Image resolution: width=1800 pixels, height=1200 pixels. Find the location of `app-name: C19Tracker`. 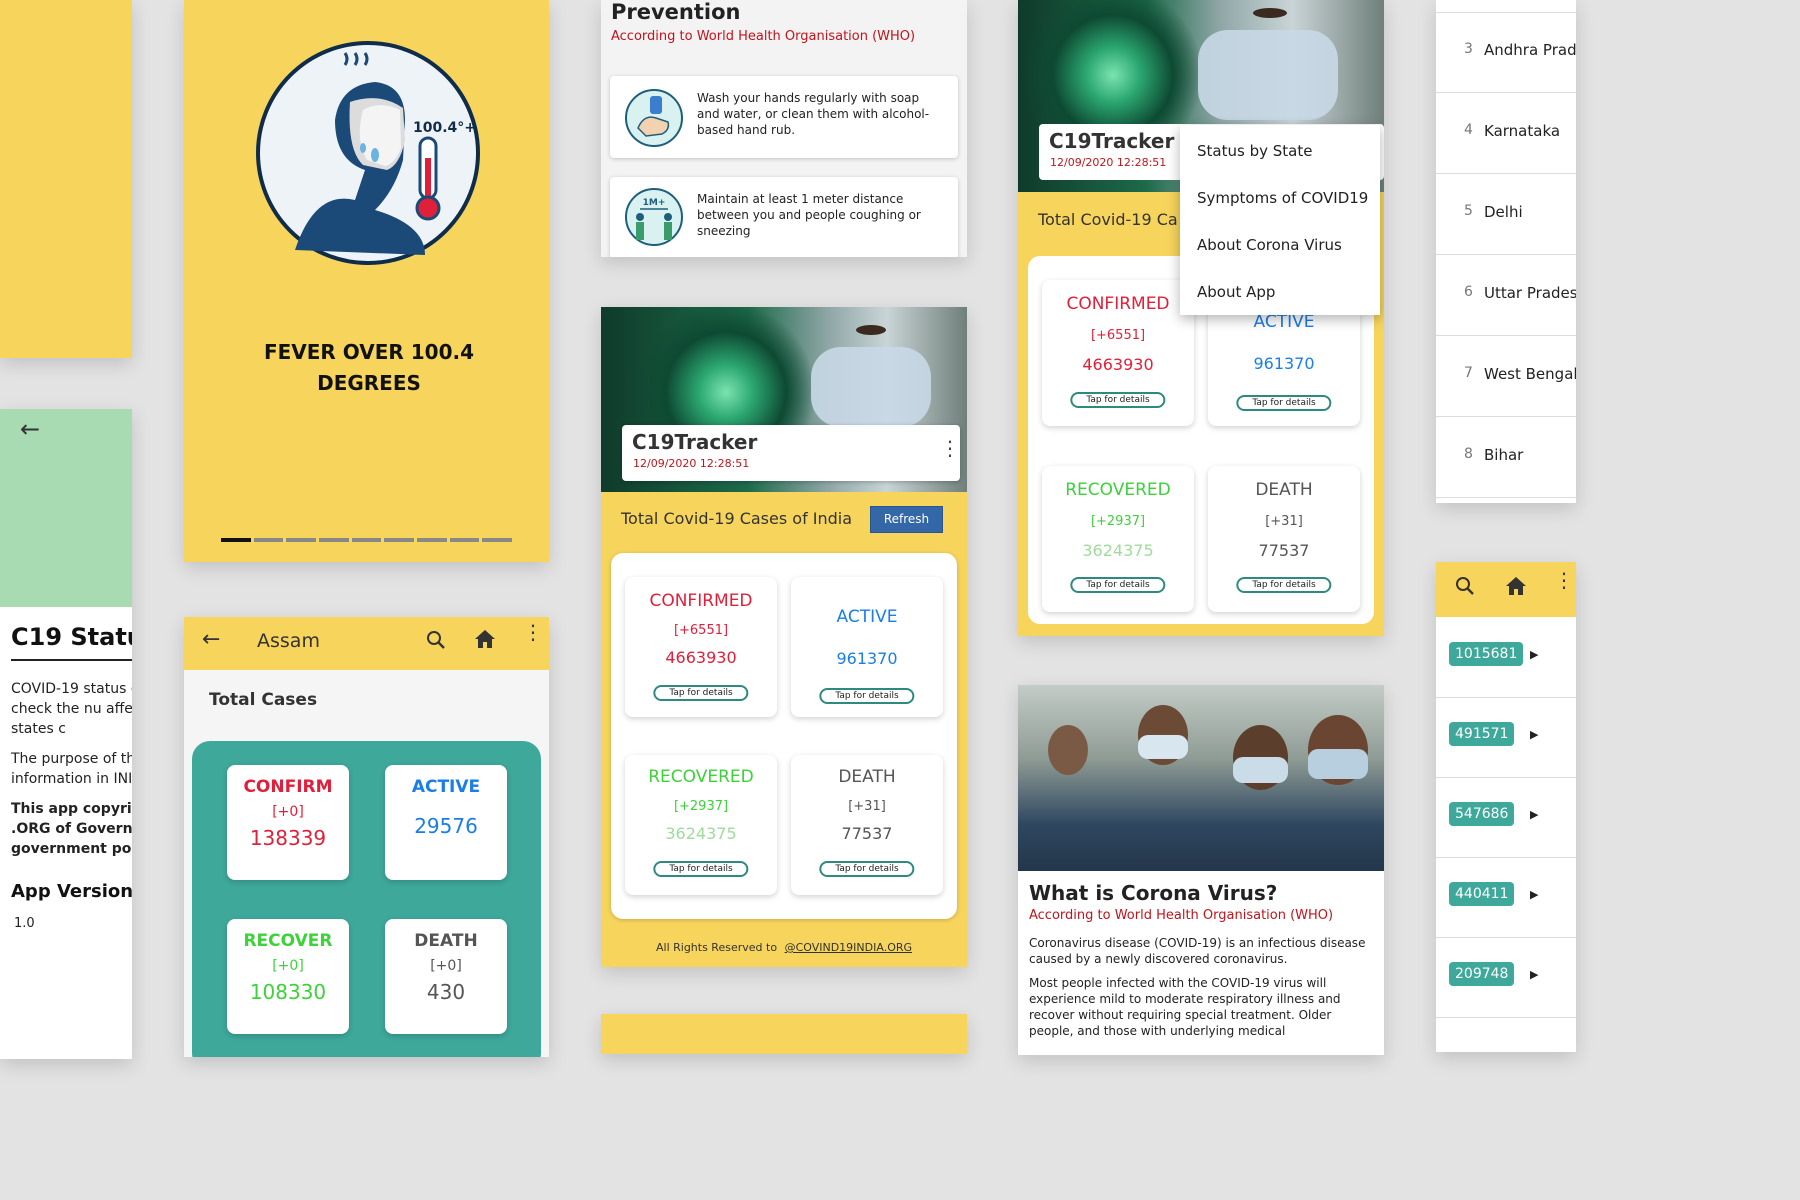

app-name: C19Tracker is located at coordinates (1112, 141).